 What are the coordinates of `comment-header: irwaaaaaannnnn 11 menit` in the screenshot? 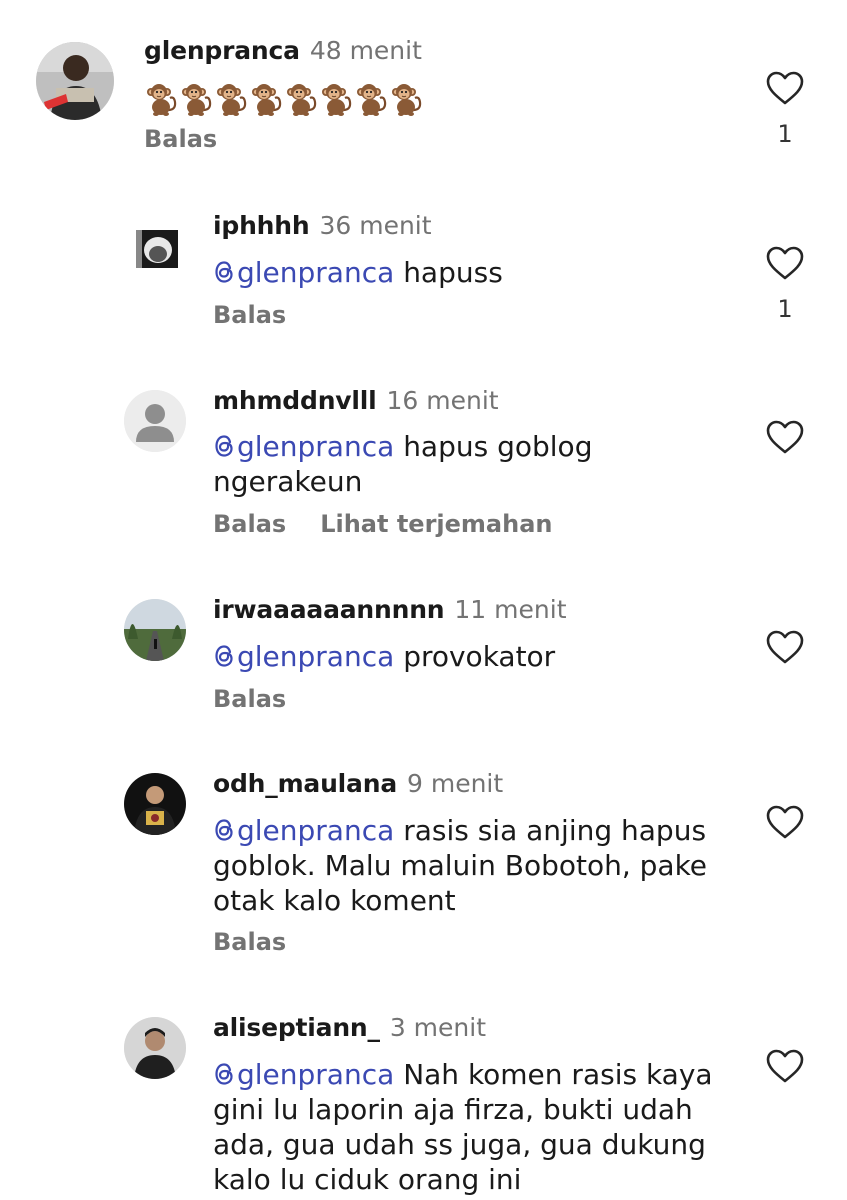 It's located at (390, 610).